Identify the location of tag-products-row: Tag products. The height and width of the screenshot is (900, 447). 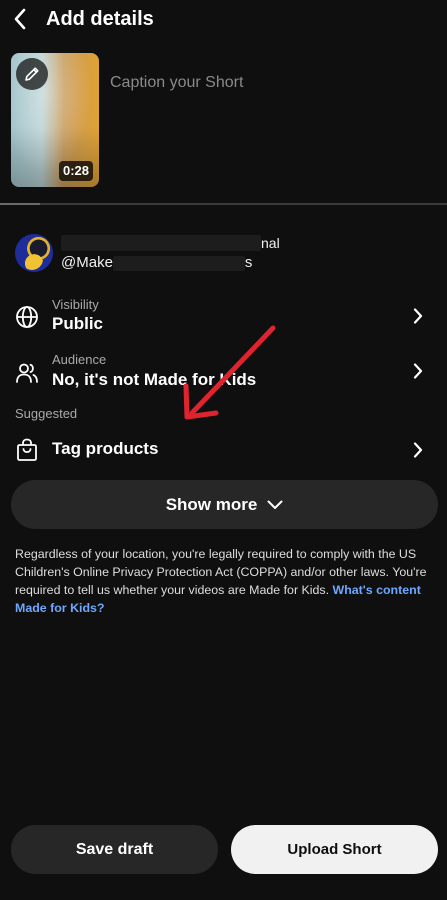
(223, 451).